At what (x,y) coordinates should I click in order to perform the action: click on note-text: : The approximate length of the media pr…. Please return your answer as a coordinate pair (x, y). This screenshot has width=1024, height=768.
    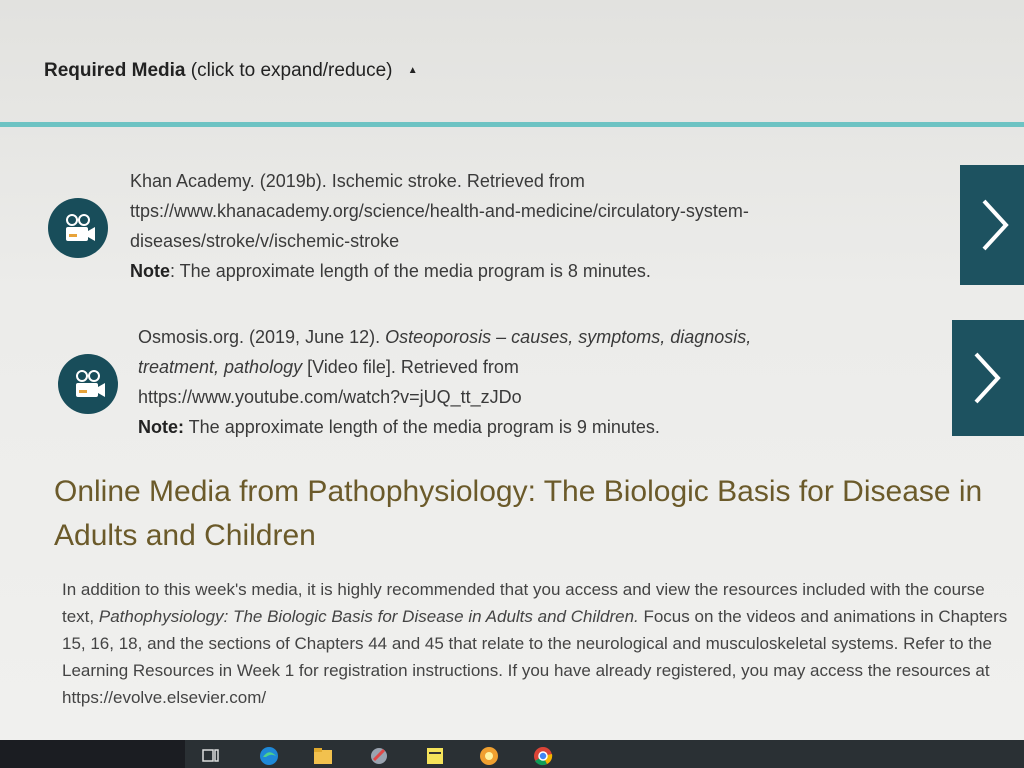
    Looking at the image, I should click on (410, 271).